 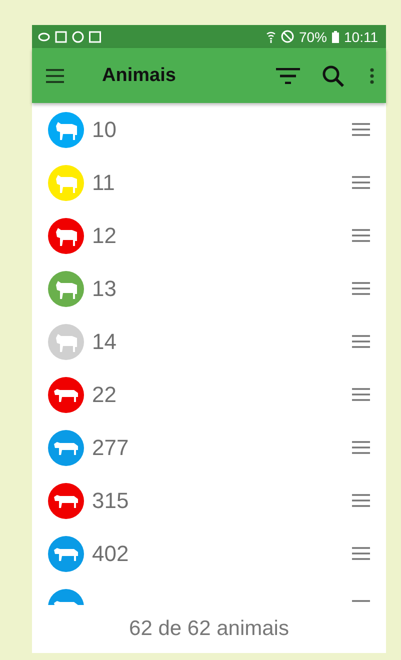 What do you see at coordinates (209, 500) in the screenshot?
I see `animal-row: 315` at bounding box center [209, 500].